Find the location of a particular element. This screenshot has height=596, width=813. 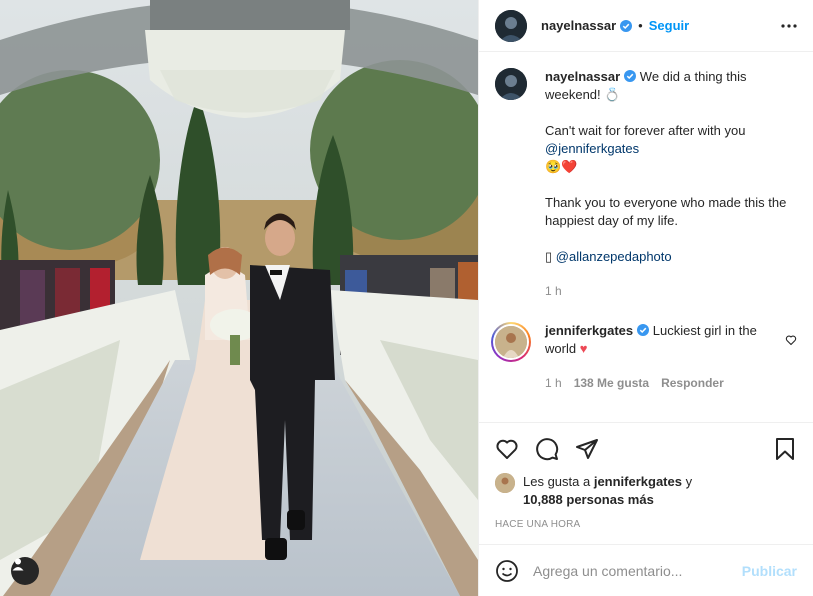

caption-avatar is located at coordinates (511, 84).